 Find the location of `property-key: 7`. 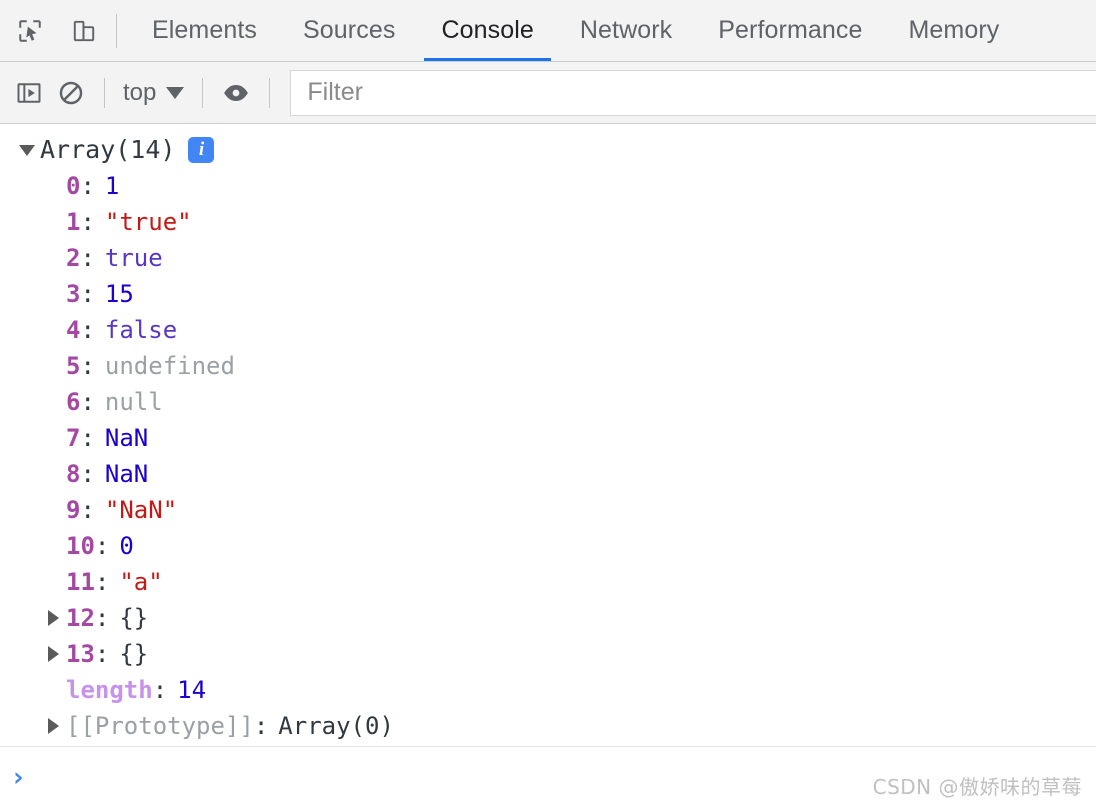

property-key: 7 is located at coordinates (73, 438).